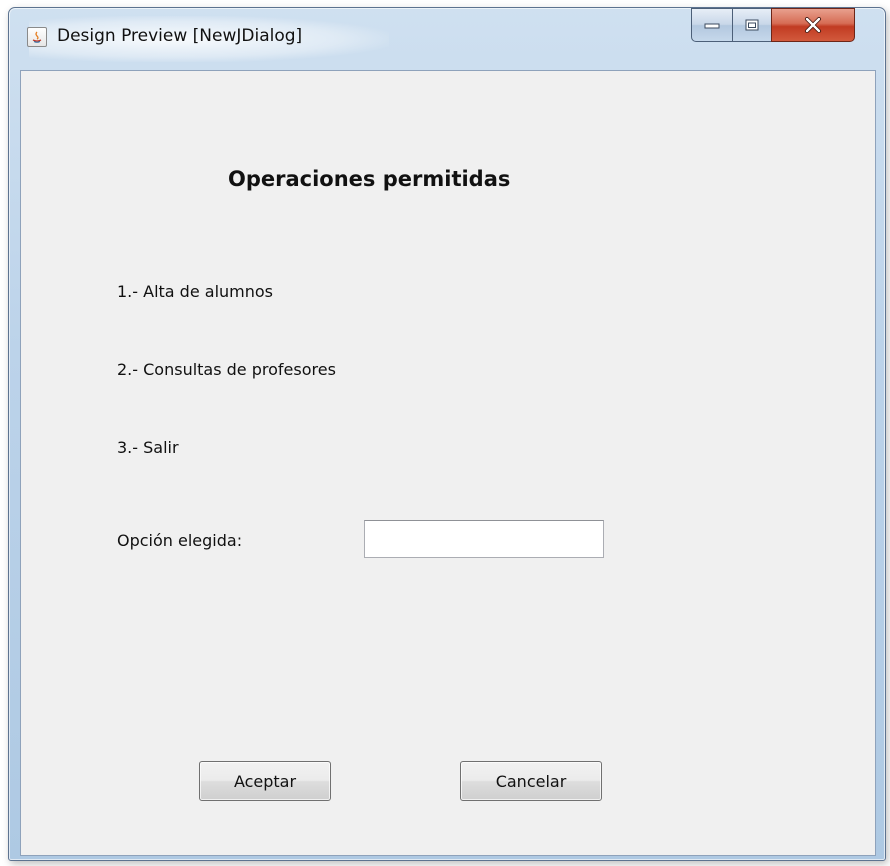 The width and height of the screenshot is (890, 866). What do you see at coordinates (265, 781) in the screenshot?
I see `accept-button: Aceptar` at bounding box center [265, 781].